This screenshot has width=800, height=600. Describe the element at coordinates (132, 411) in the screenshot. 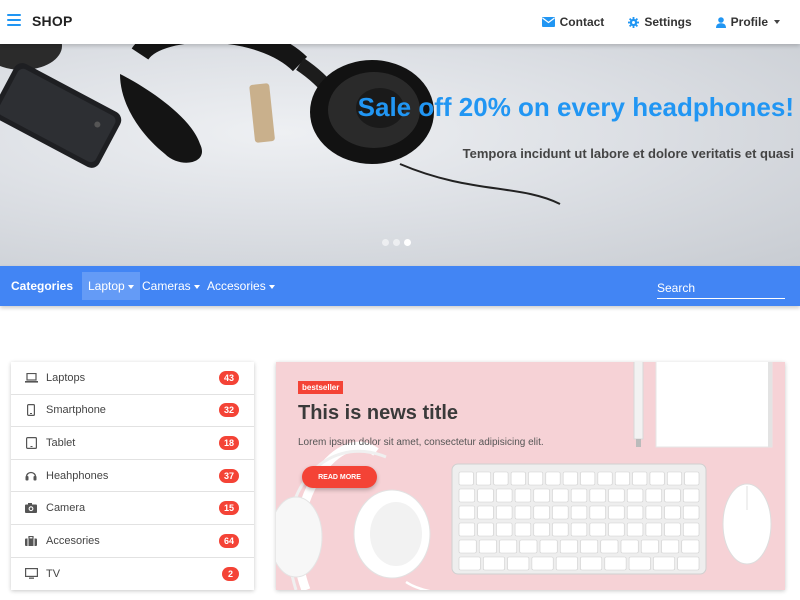

I see `list-item-smartphone: Smartphone 32` at that location.